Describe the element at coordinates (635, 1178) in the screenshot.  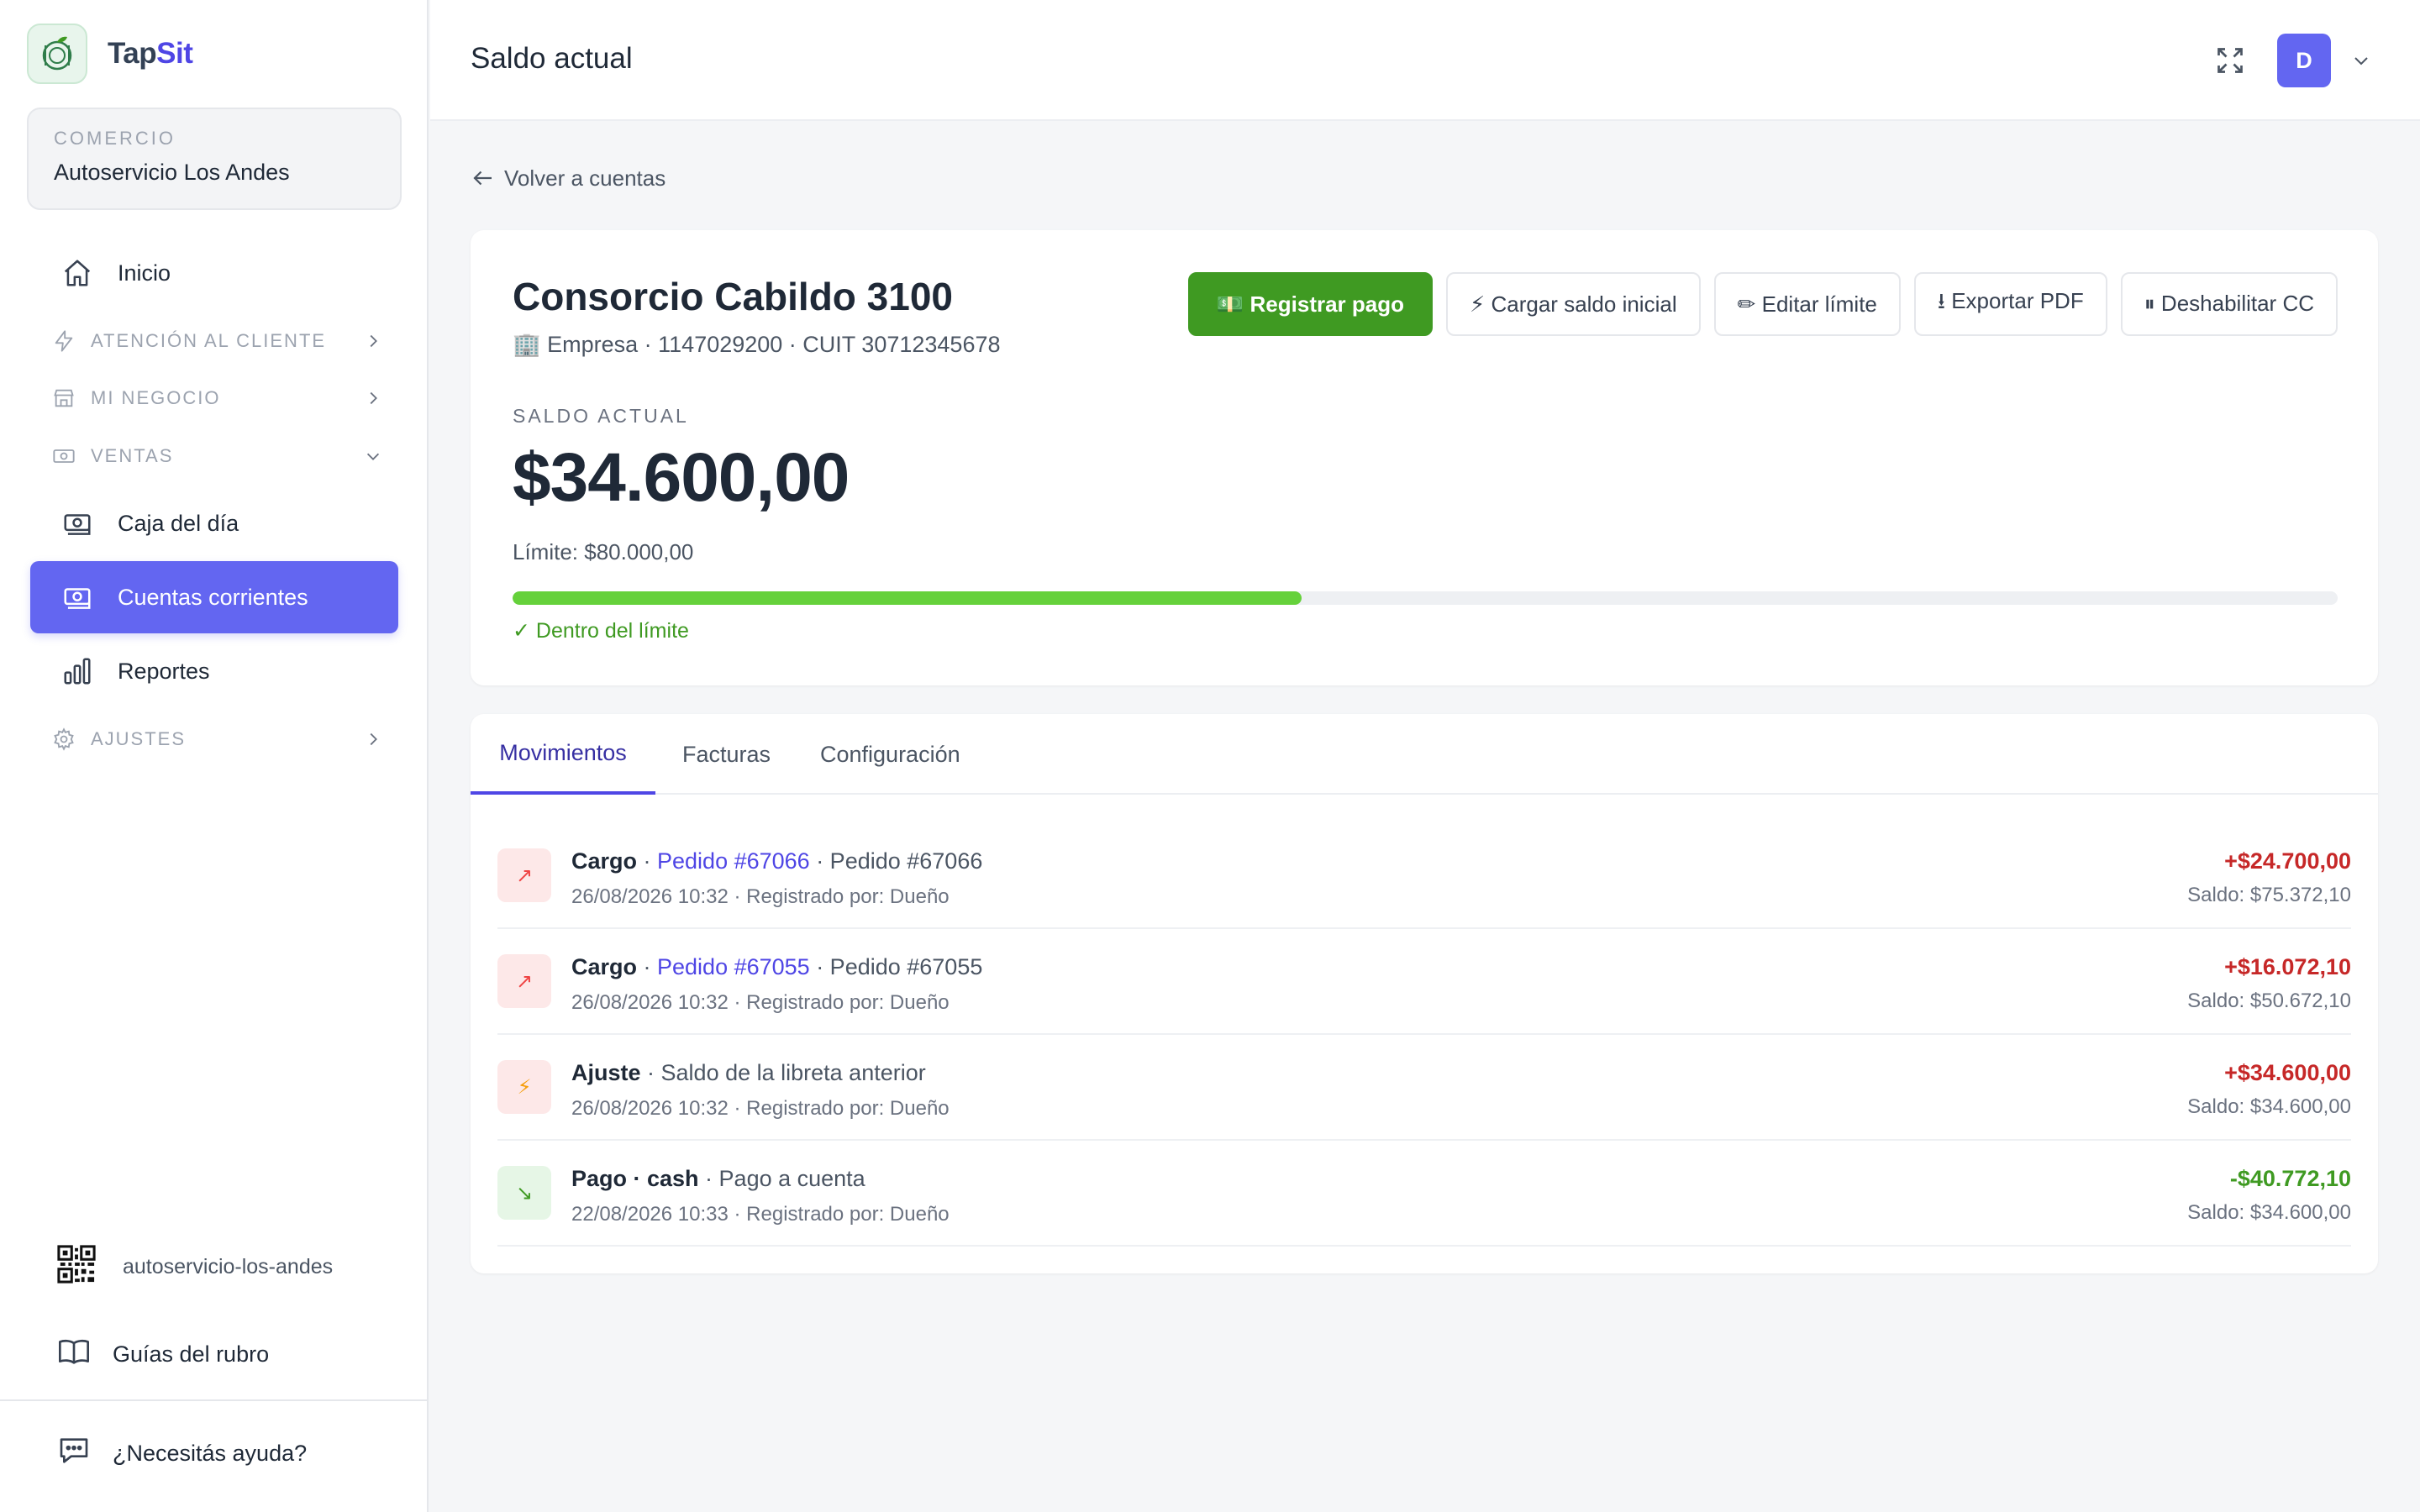
I see `movement-type: Pago · cash` at that location.